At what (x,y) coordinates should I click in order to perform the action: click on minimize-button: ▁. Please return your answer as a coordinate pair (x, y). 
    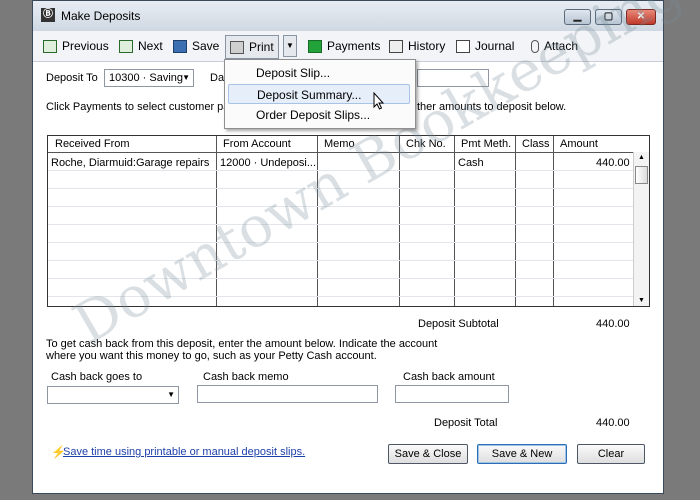
    Looking at the image, I should click on (577, 17).